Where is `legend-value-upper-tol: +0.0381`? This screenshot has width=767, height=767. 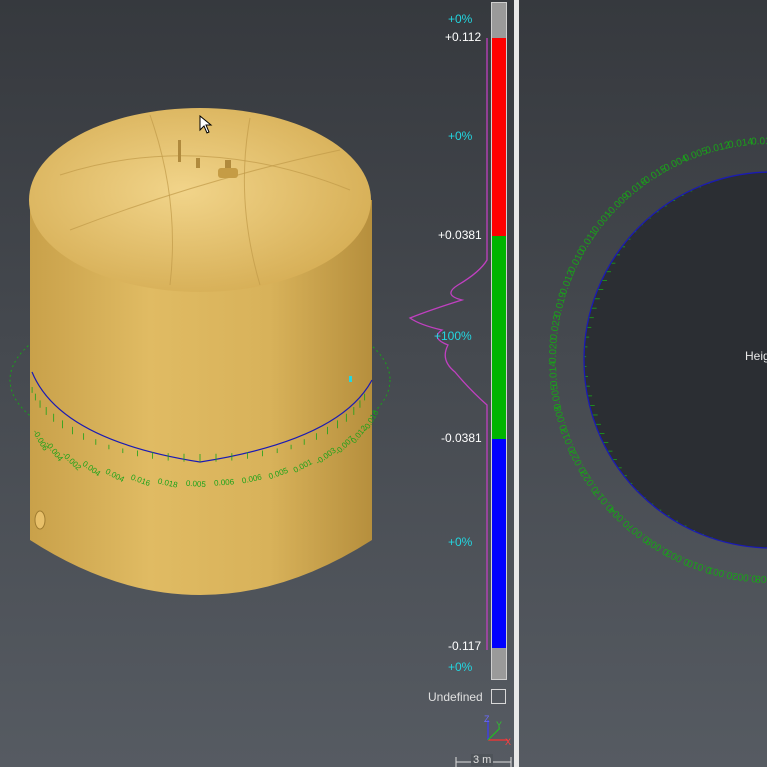
legend-value-upper-tol: +0.0381 is located at coordinates (460, 235).